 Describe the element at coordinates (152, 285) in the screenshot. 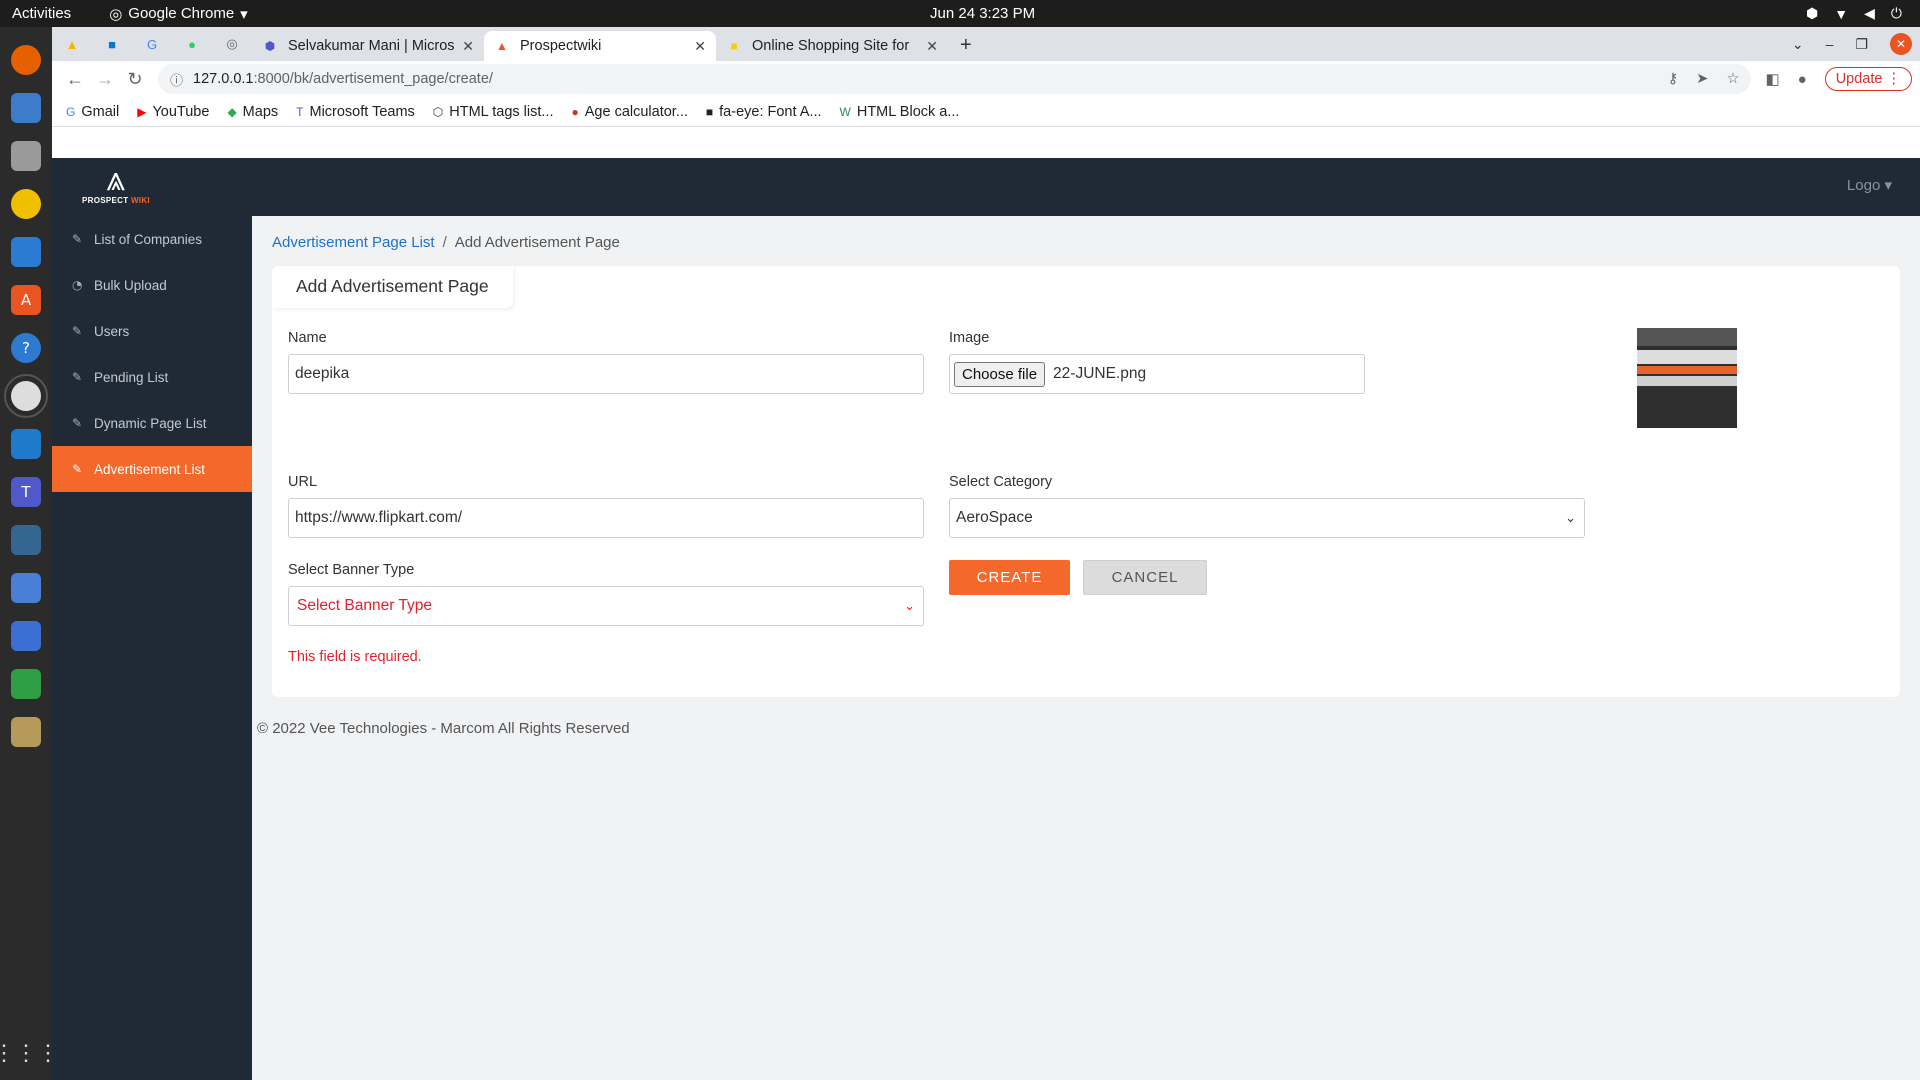

I see `sidebar-item-bulk-upload: ◔ Bulk Upload` at that location.